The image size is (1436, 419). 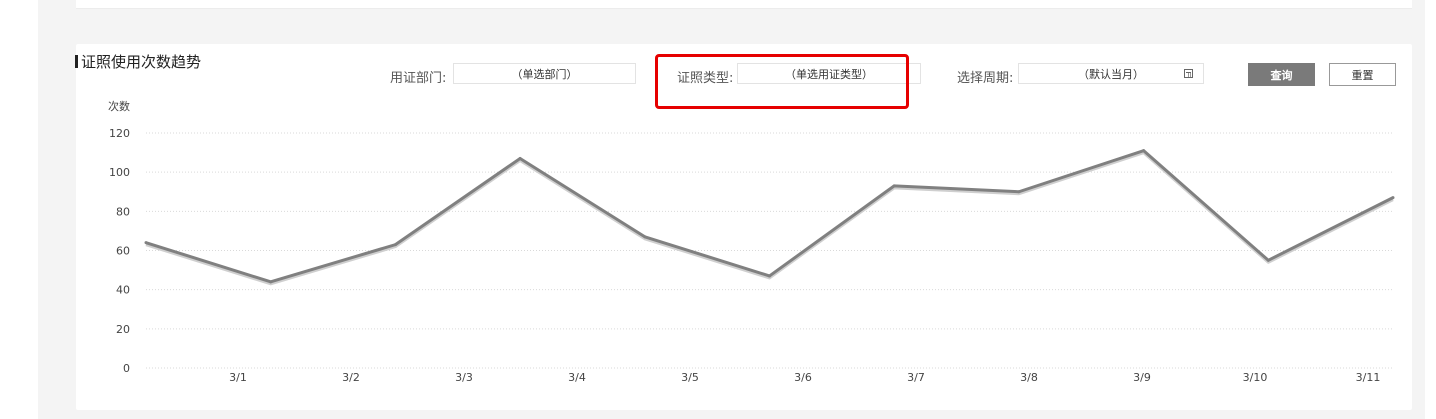 I want to click on y-axis-ticks: 0 20 40 60 80 100 120, so click(x=119, y=251).